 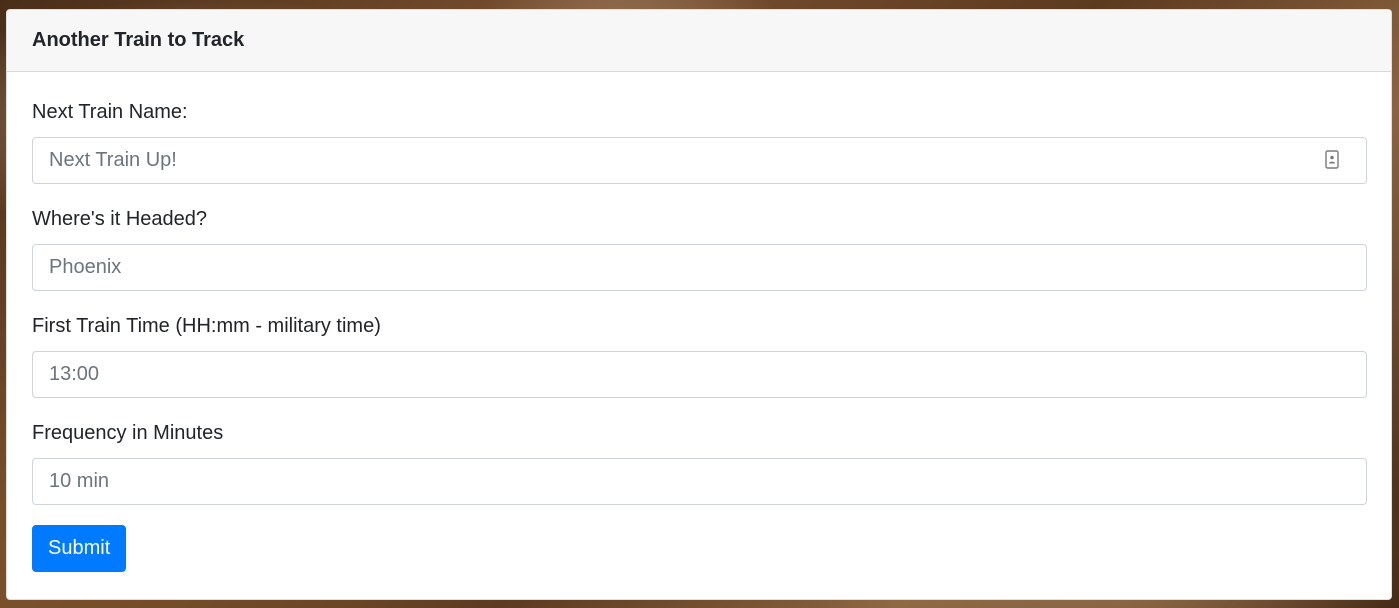 What do you see at coordinates (699, 41) in the screenshot?
I see `card-header: Another Train to Track` at bounding box center [699, 41].